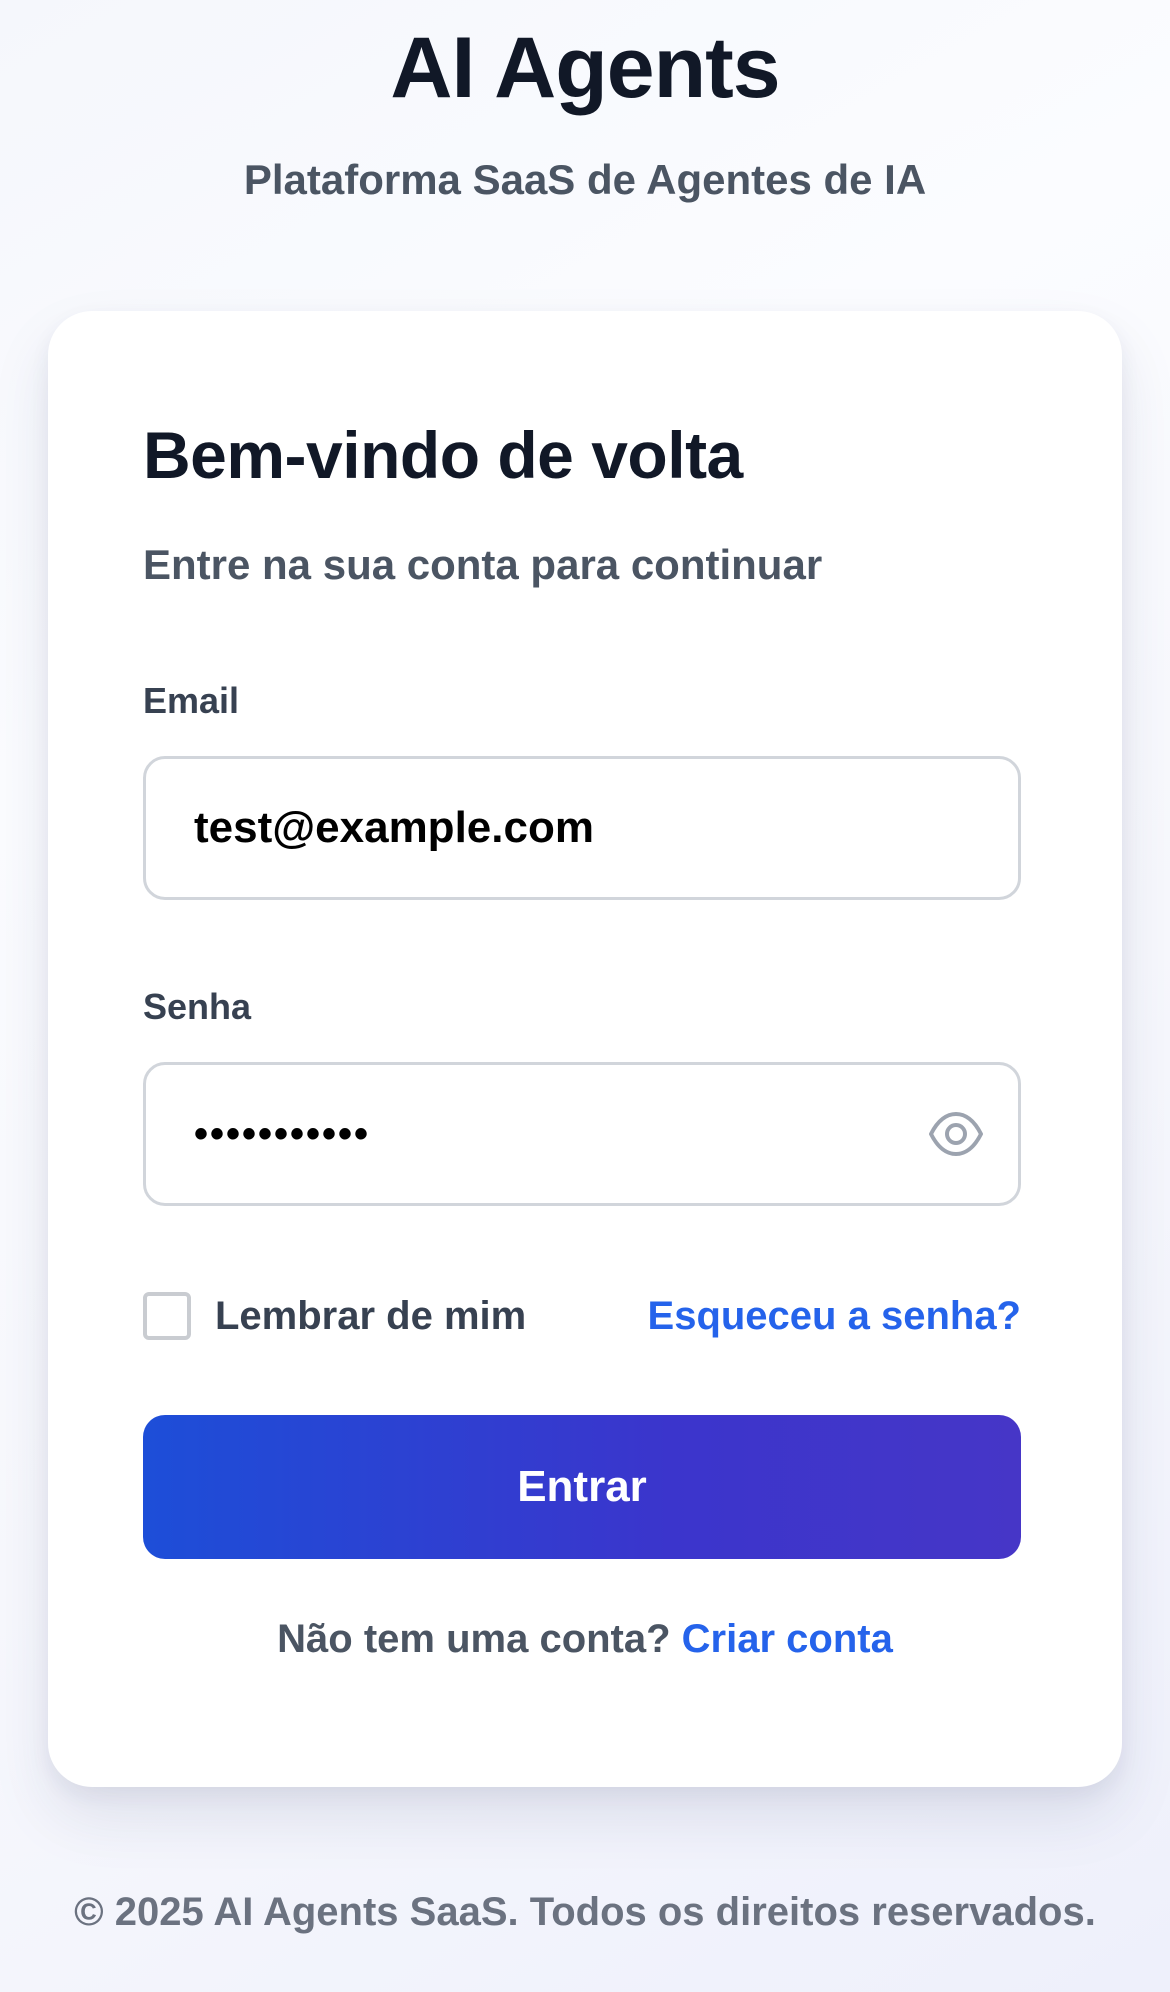 The width and height of the screenshot is (1170, 1992). What do you see at coordinates (582, 1134) in the screenshot?
I see `password-field: •••••••••••` at bounding box center [582, 1134].